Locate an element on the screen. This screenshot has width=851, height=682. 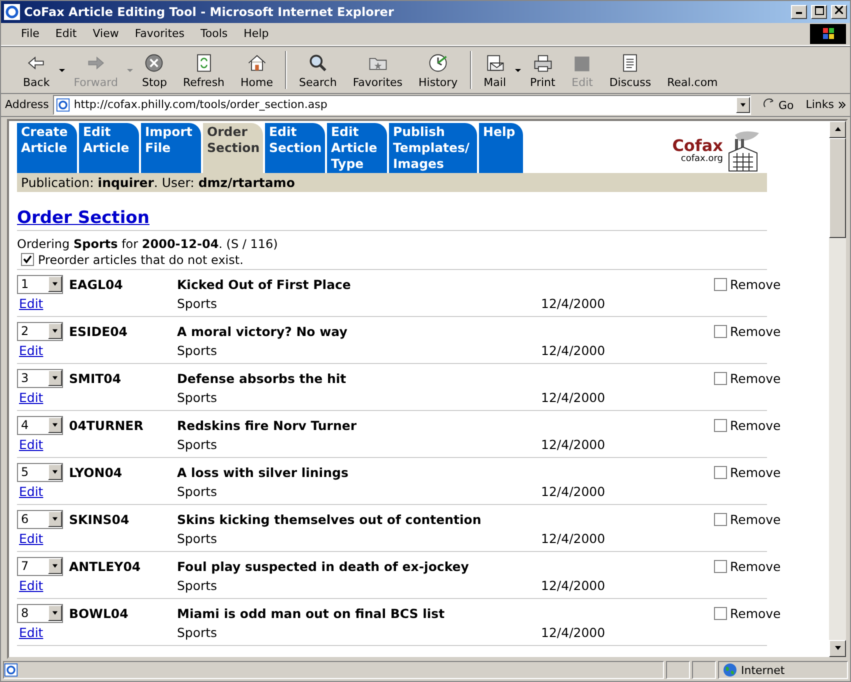
scroll-down-button is located at coordinates (837, 649).